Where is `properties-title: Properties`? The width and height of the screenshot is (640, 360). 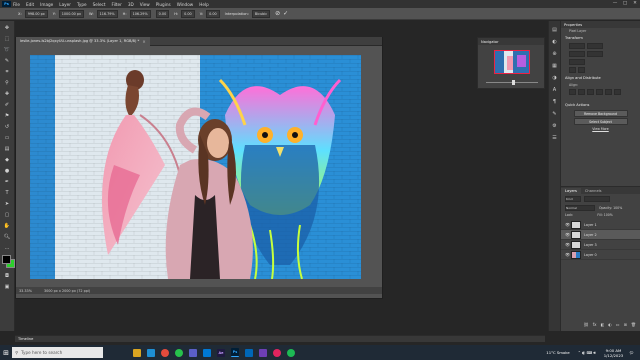 properties-title: Properties is located at coordinates (600, 24).